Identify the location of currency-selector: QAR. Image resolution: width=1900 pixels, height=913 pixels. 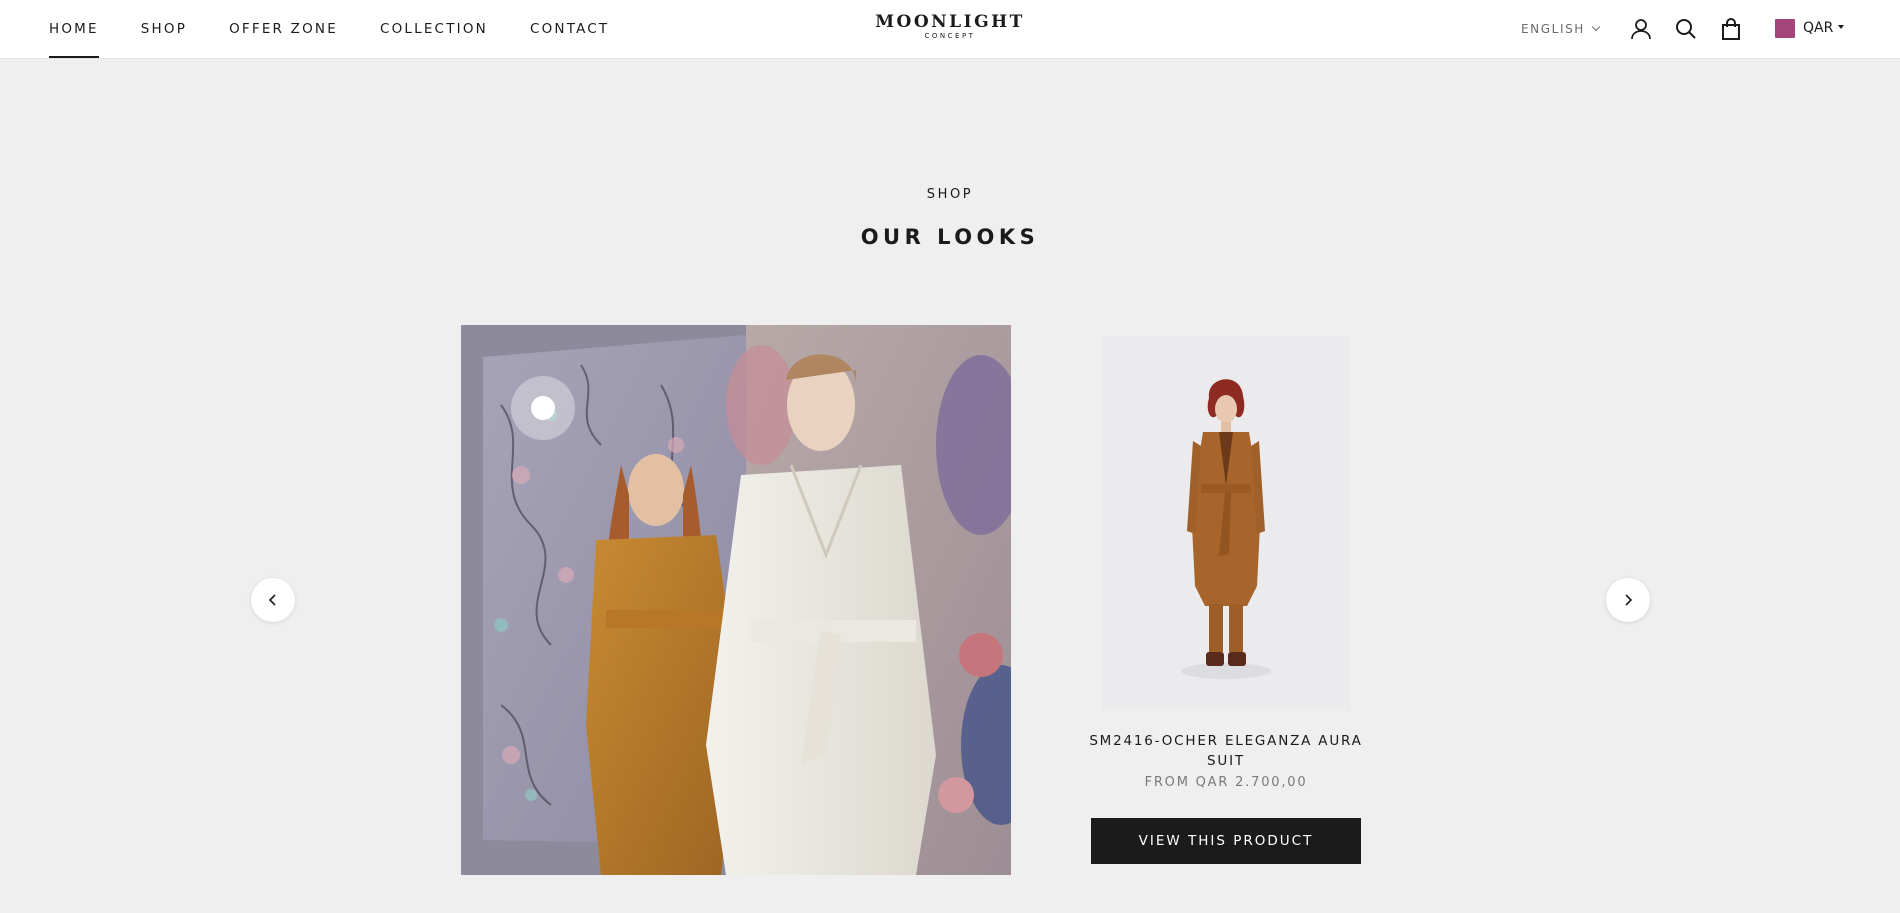
(1824, 28).